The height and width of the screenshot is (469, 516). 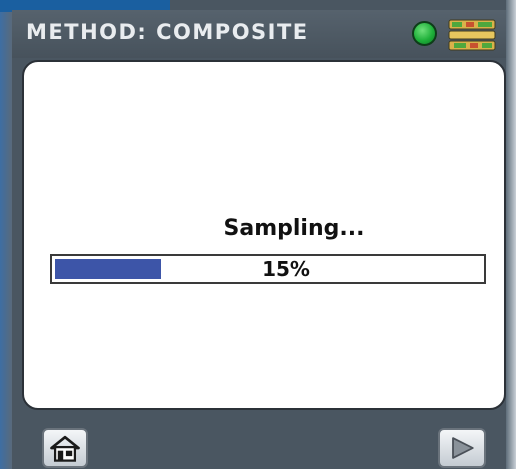 I want to click on right-border-strip, so click(x=511, y=234).